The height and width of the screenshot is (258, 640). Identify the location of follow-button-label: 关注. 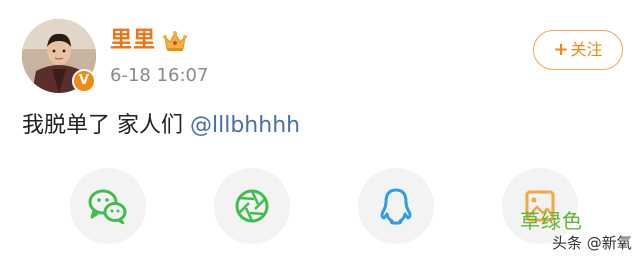
(586, 49).